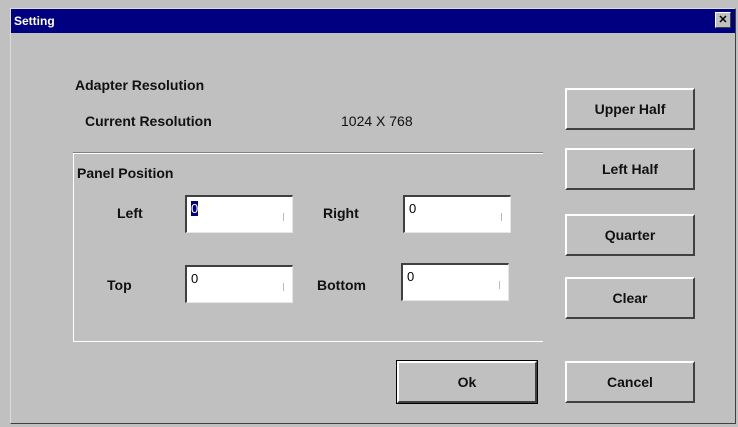 The height and width of the screenshot is (427, 738). Describe the element at coordinates (413, 208) in the screenshot. I see `right-input-value: 0` at that location.